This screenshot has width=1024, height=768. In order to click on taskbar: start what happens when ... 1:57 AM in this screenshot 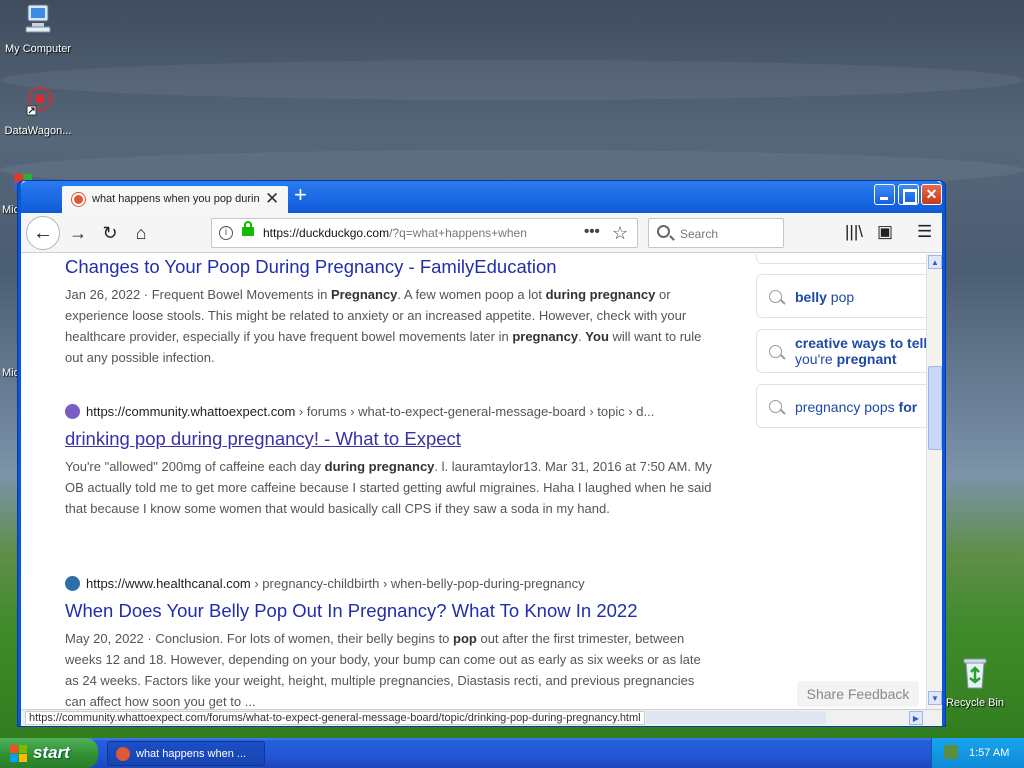, I will do `click(512, 753)`.